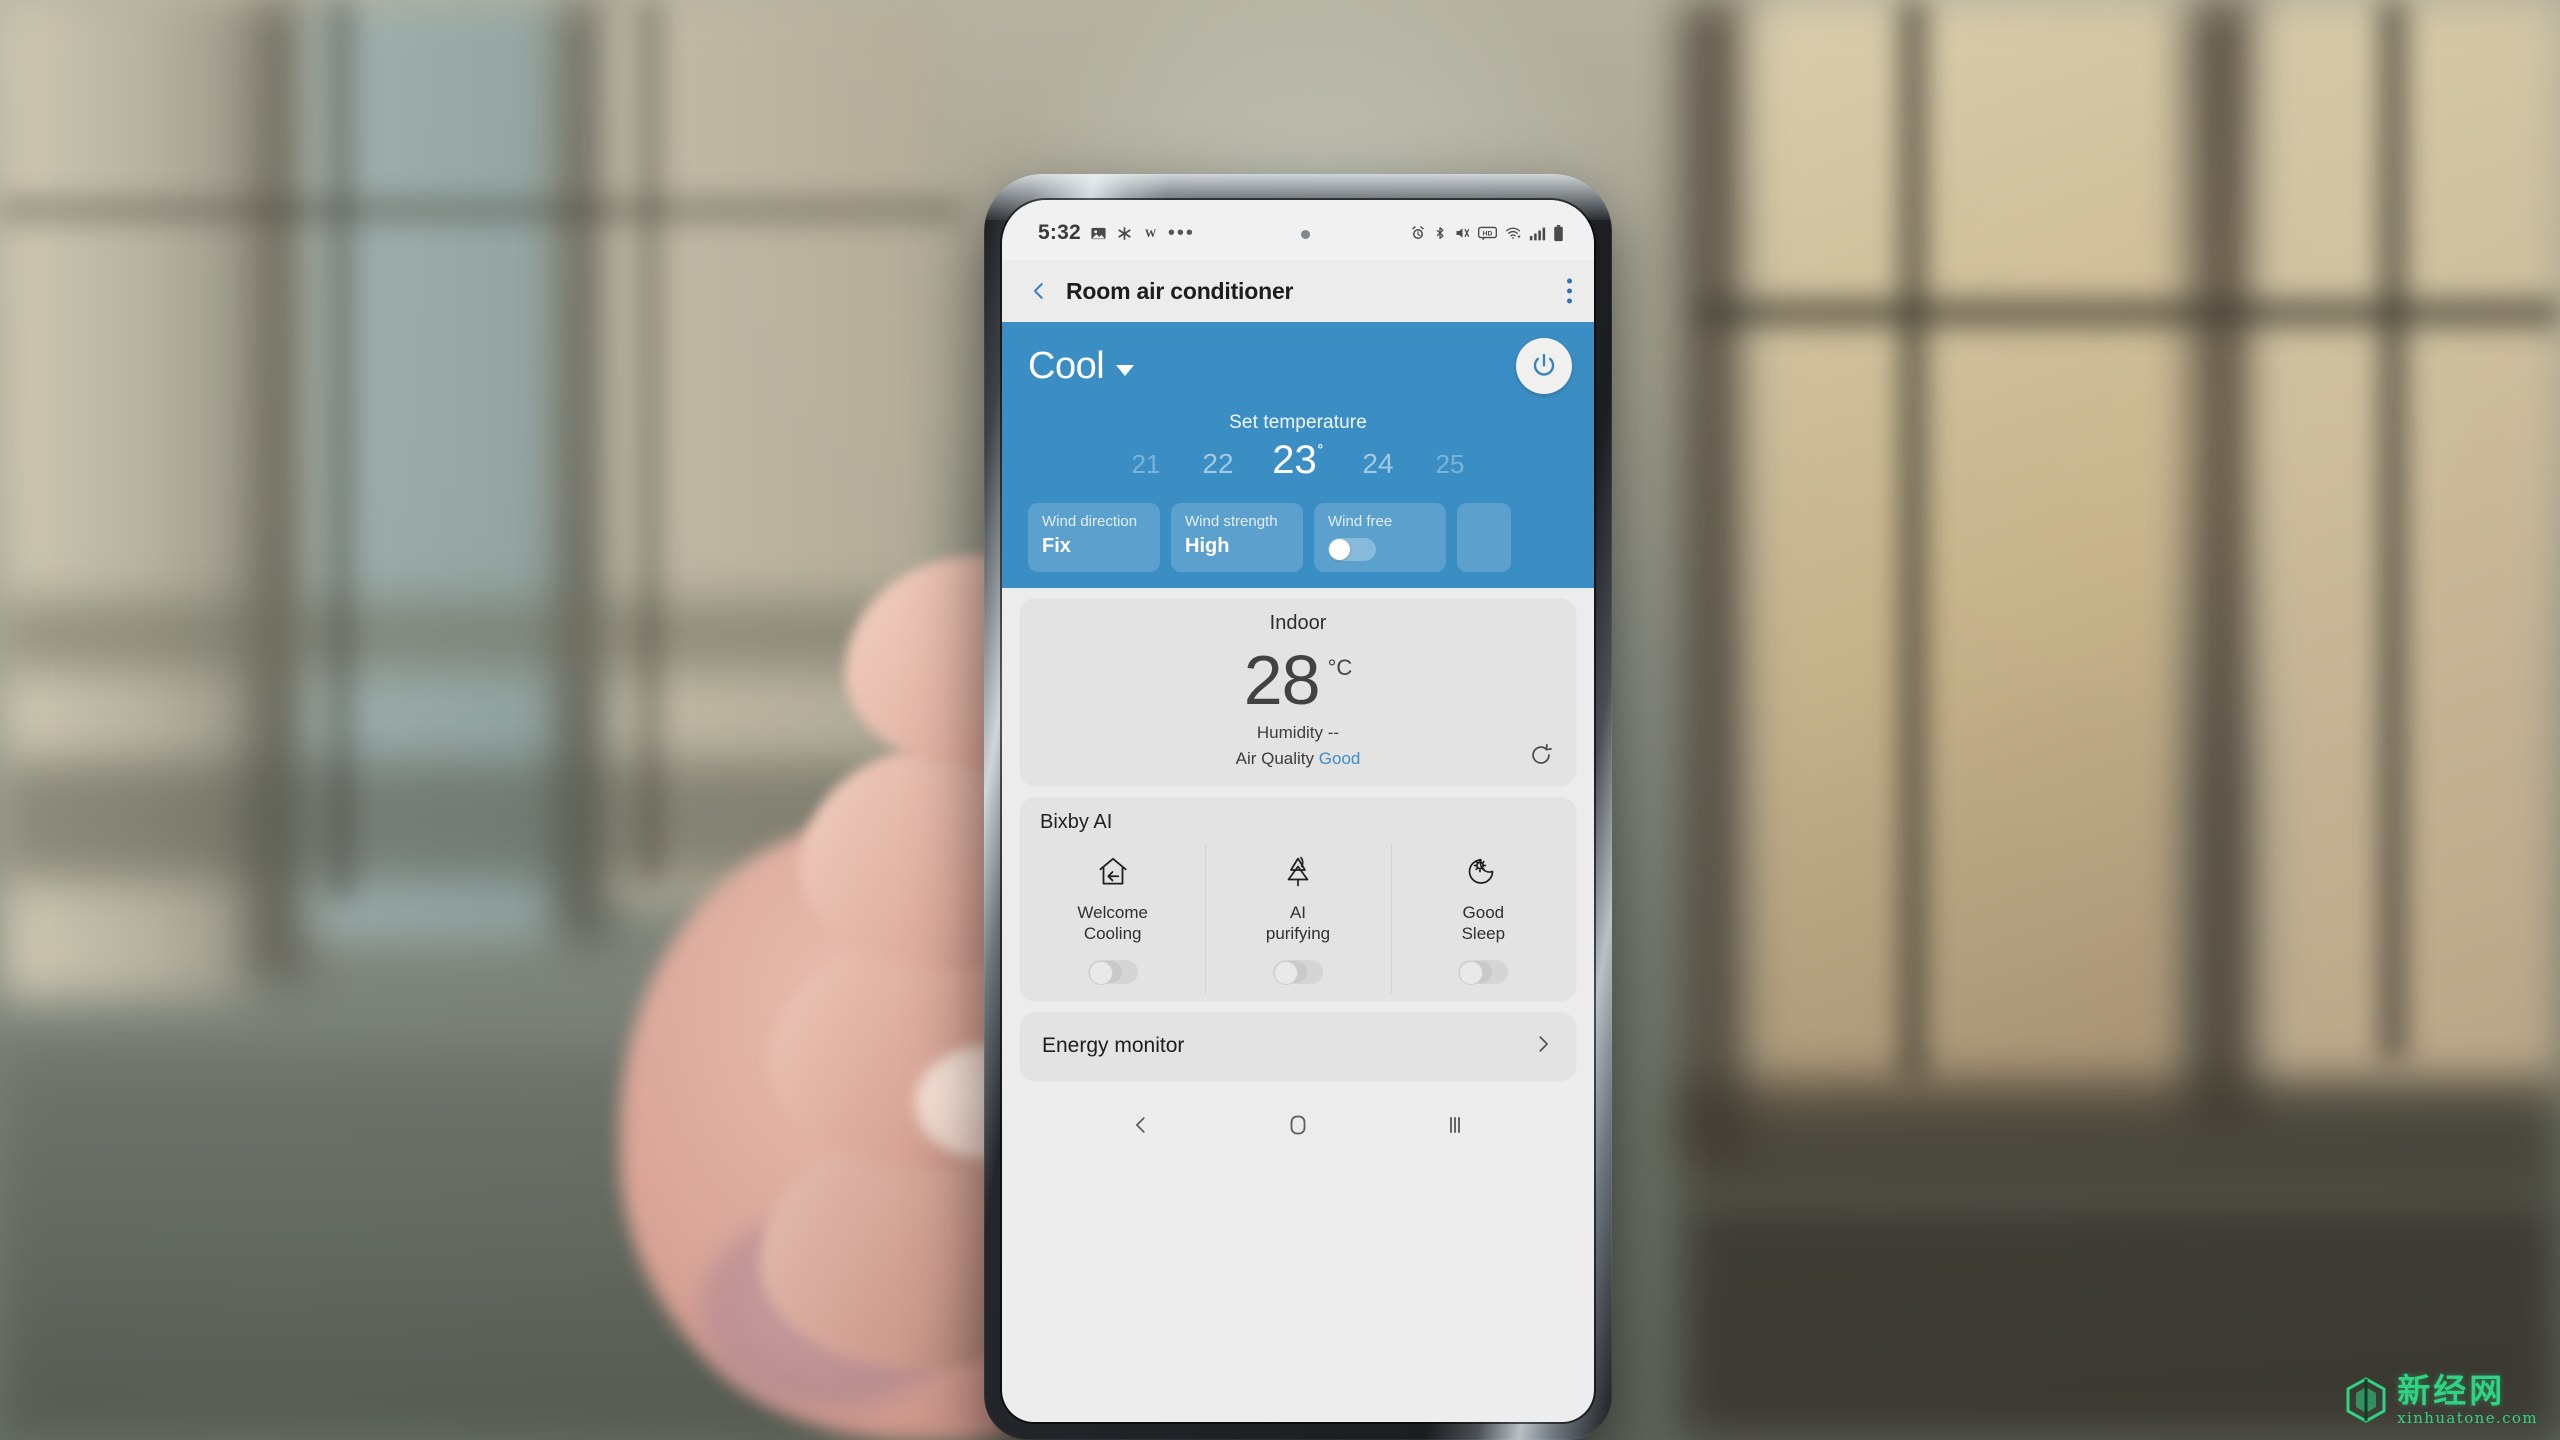 This screenshot has height=1440, width=2560. I want to click on watermark-logo-icon, so click(2366, 1400).